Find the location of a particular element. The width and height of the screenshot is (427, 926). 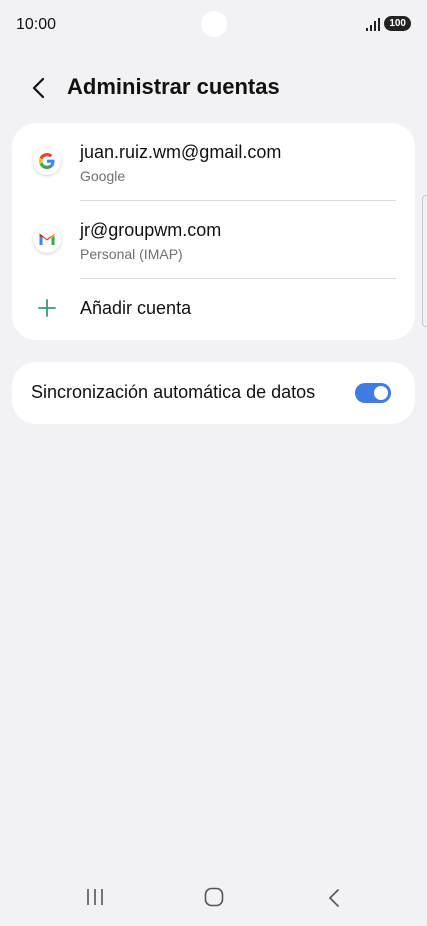

account-email: juan.ruiz.wm@gmail.com is located at coordinates (181, 152).